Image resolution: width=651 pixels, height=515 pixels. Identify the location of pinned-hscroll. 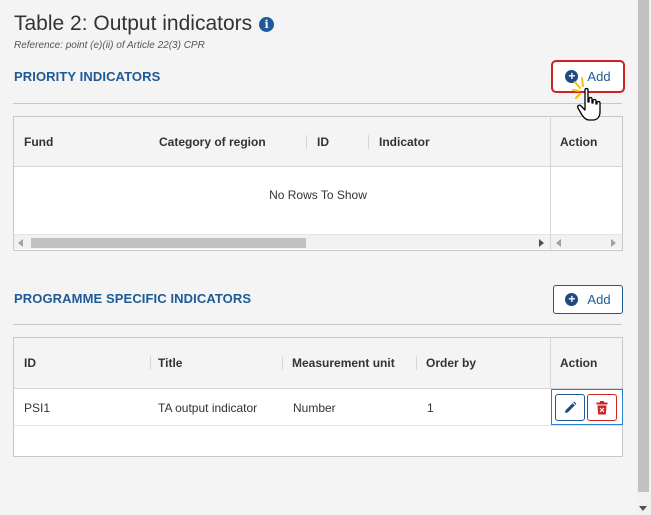
(586, 241).